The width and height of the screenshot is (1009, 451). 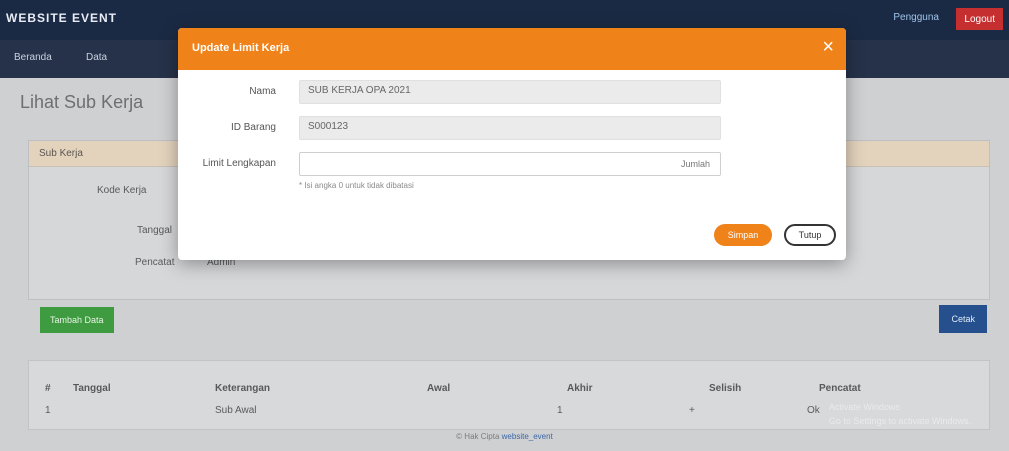 What do you see at coordinates (840, 388) in the screenshot?
I see `column-header: Pencatat` at bounding box center [840, 388].